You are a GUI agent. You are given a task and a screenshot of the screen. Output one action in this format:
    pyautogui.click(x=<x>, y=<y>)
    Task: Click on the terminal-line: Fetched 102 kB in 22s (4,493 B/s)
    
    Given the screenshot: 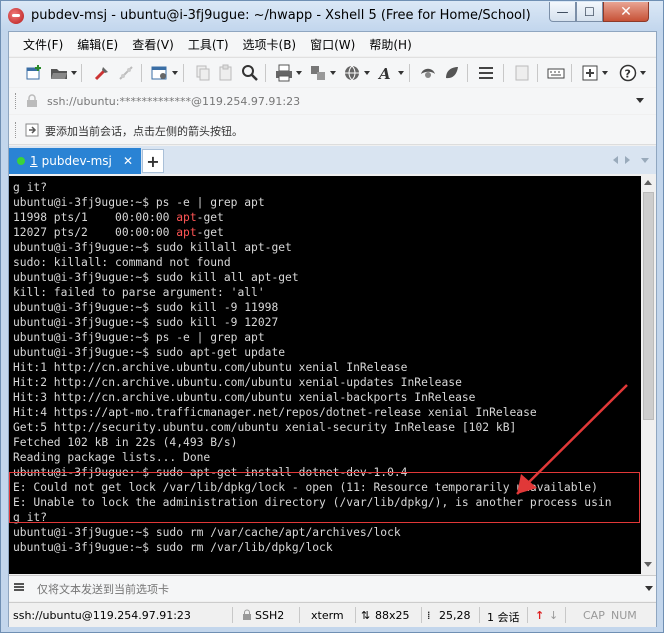 What is the action you would take?
    pyautogui.click(x=125, y=442)
    